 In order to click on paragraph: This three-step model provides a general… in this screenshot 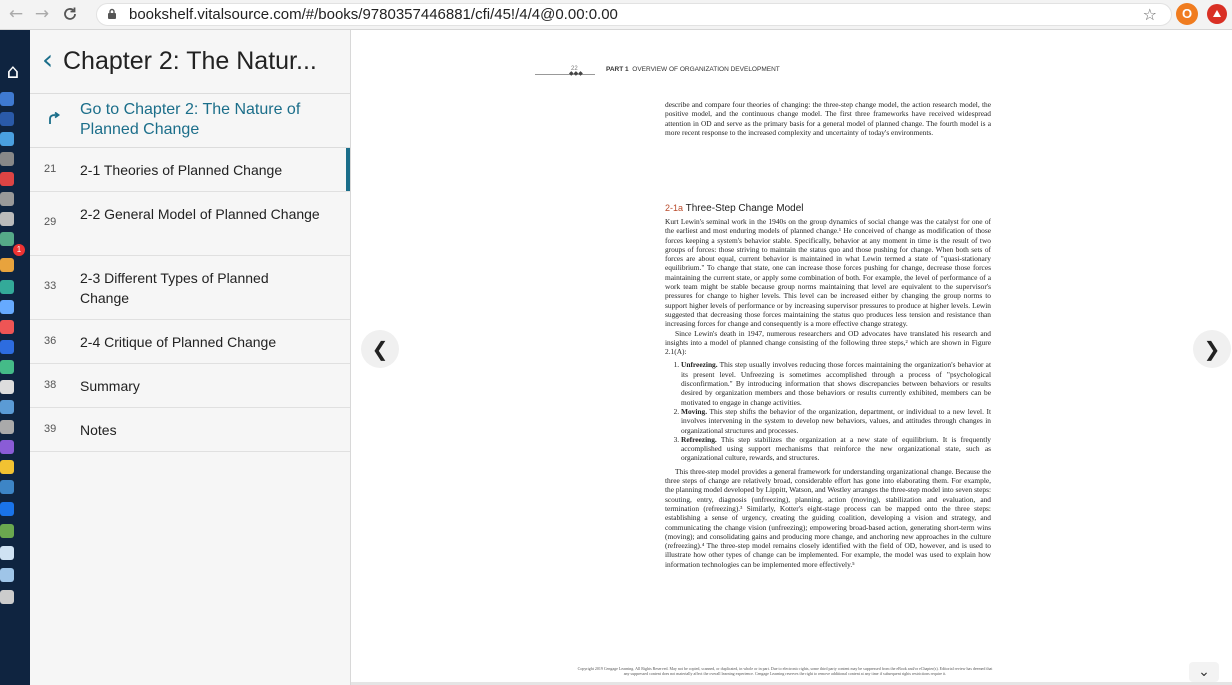, I will do `click(828, 517)`.